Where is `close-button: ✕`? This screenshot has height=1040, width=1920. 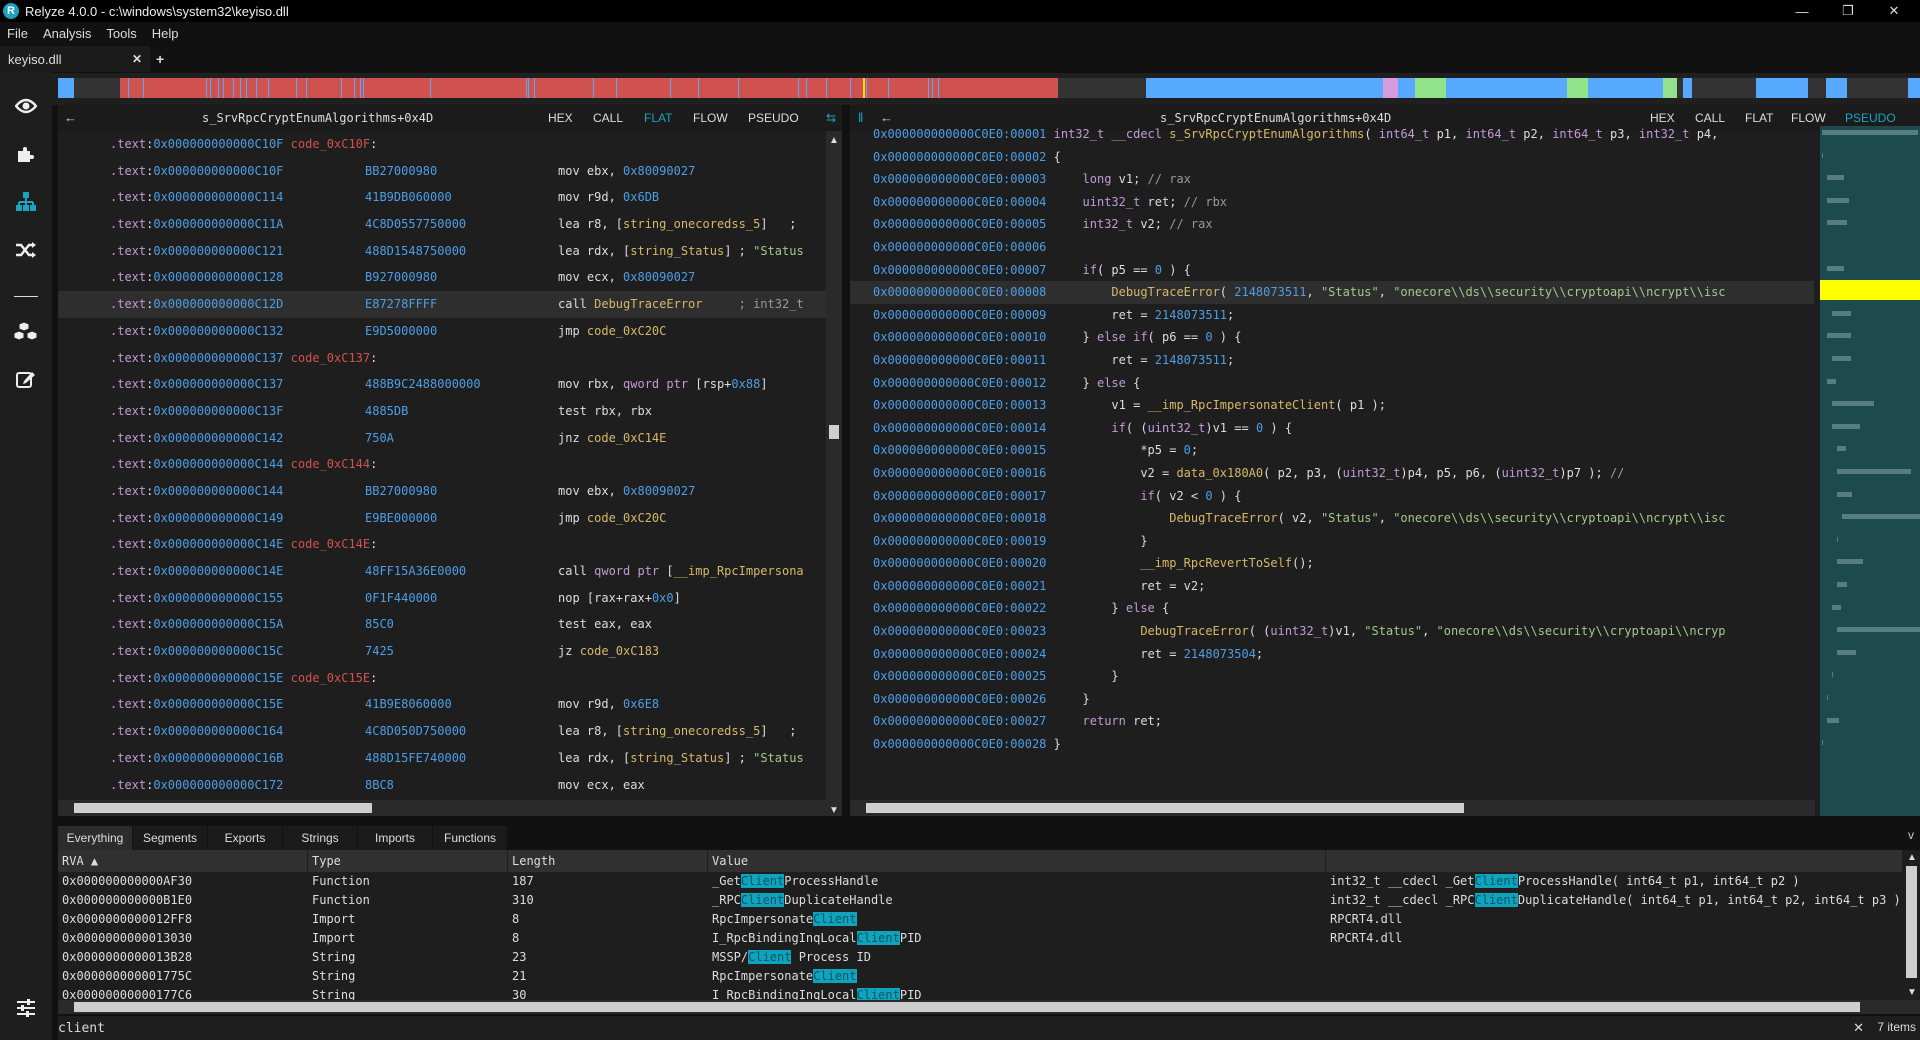
close-button: ✕ is located at coordinates (1894, 11).